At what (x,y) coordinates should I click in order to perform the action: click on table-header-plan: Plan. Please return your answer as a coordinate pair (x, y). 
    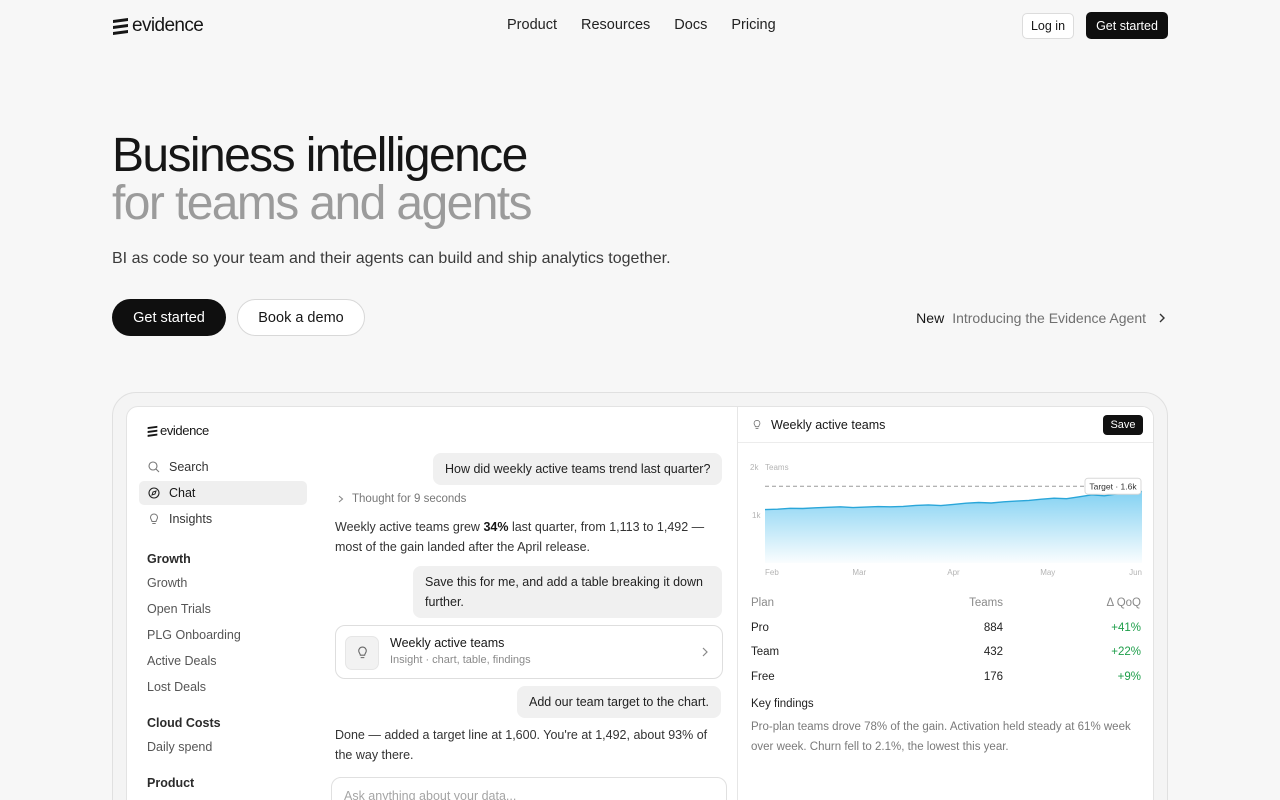
    Looking at the image, I should click on (763, 603).